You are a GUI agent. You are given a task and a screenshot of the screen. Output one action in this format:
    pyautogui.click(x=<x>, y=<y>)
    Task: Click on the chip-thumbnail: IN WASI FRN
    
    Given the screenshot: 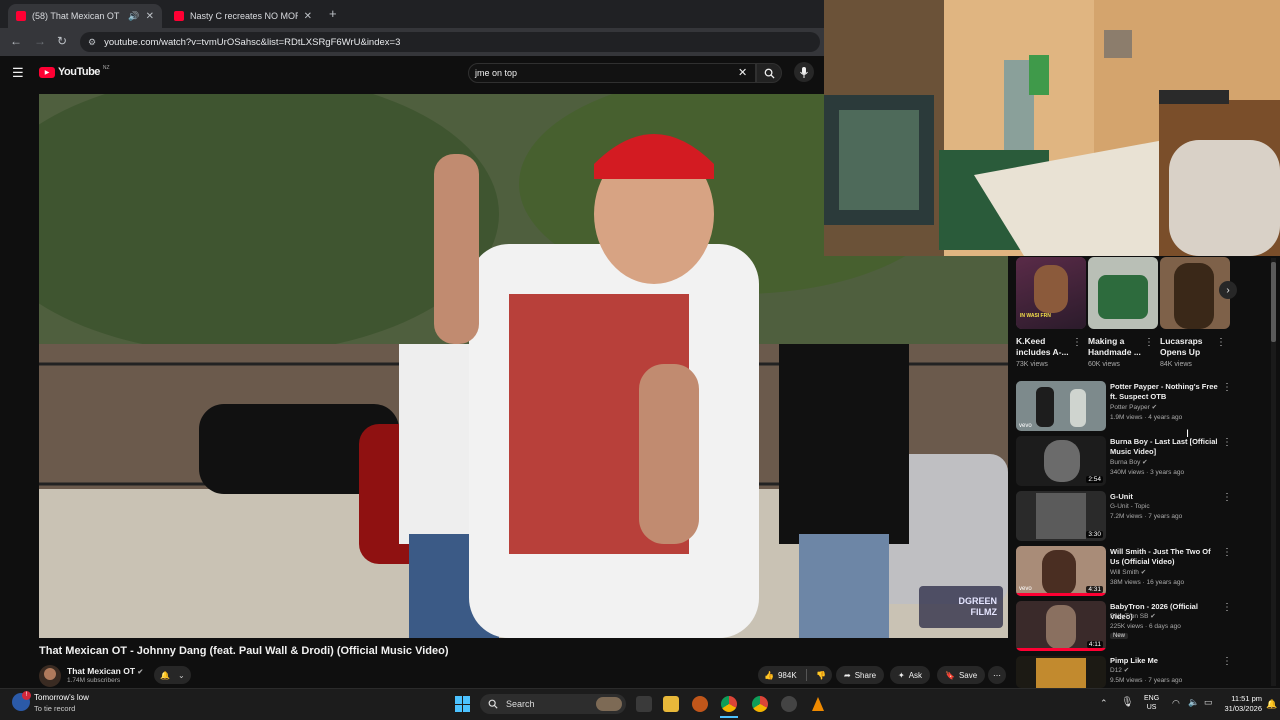 What is the action you would take?
    pyautogui.click(x=1051, y=293)
    